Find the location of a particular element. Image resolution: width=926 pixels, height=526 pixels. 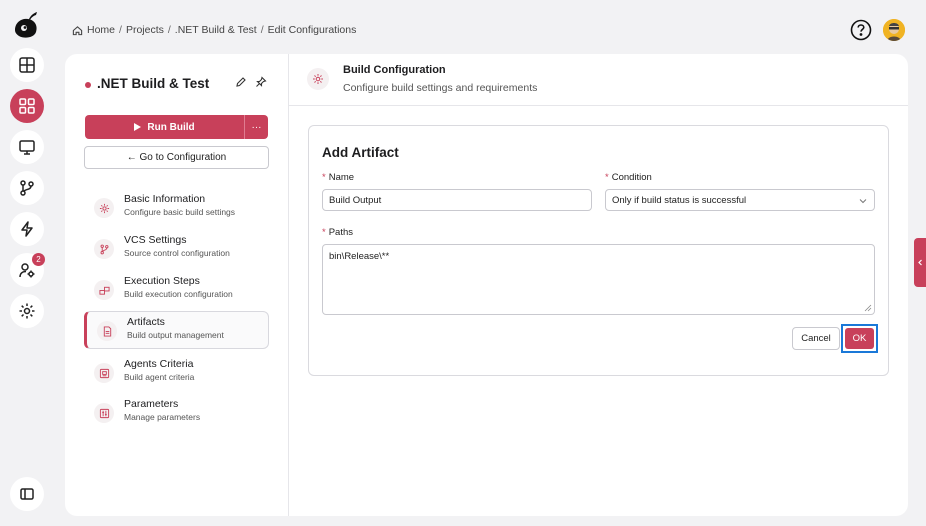

condition-value: Only if build status is successful is located at coordinates (679, 200).